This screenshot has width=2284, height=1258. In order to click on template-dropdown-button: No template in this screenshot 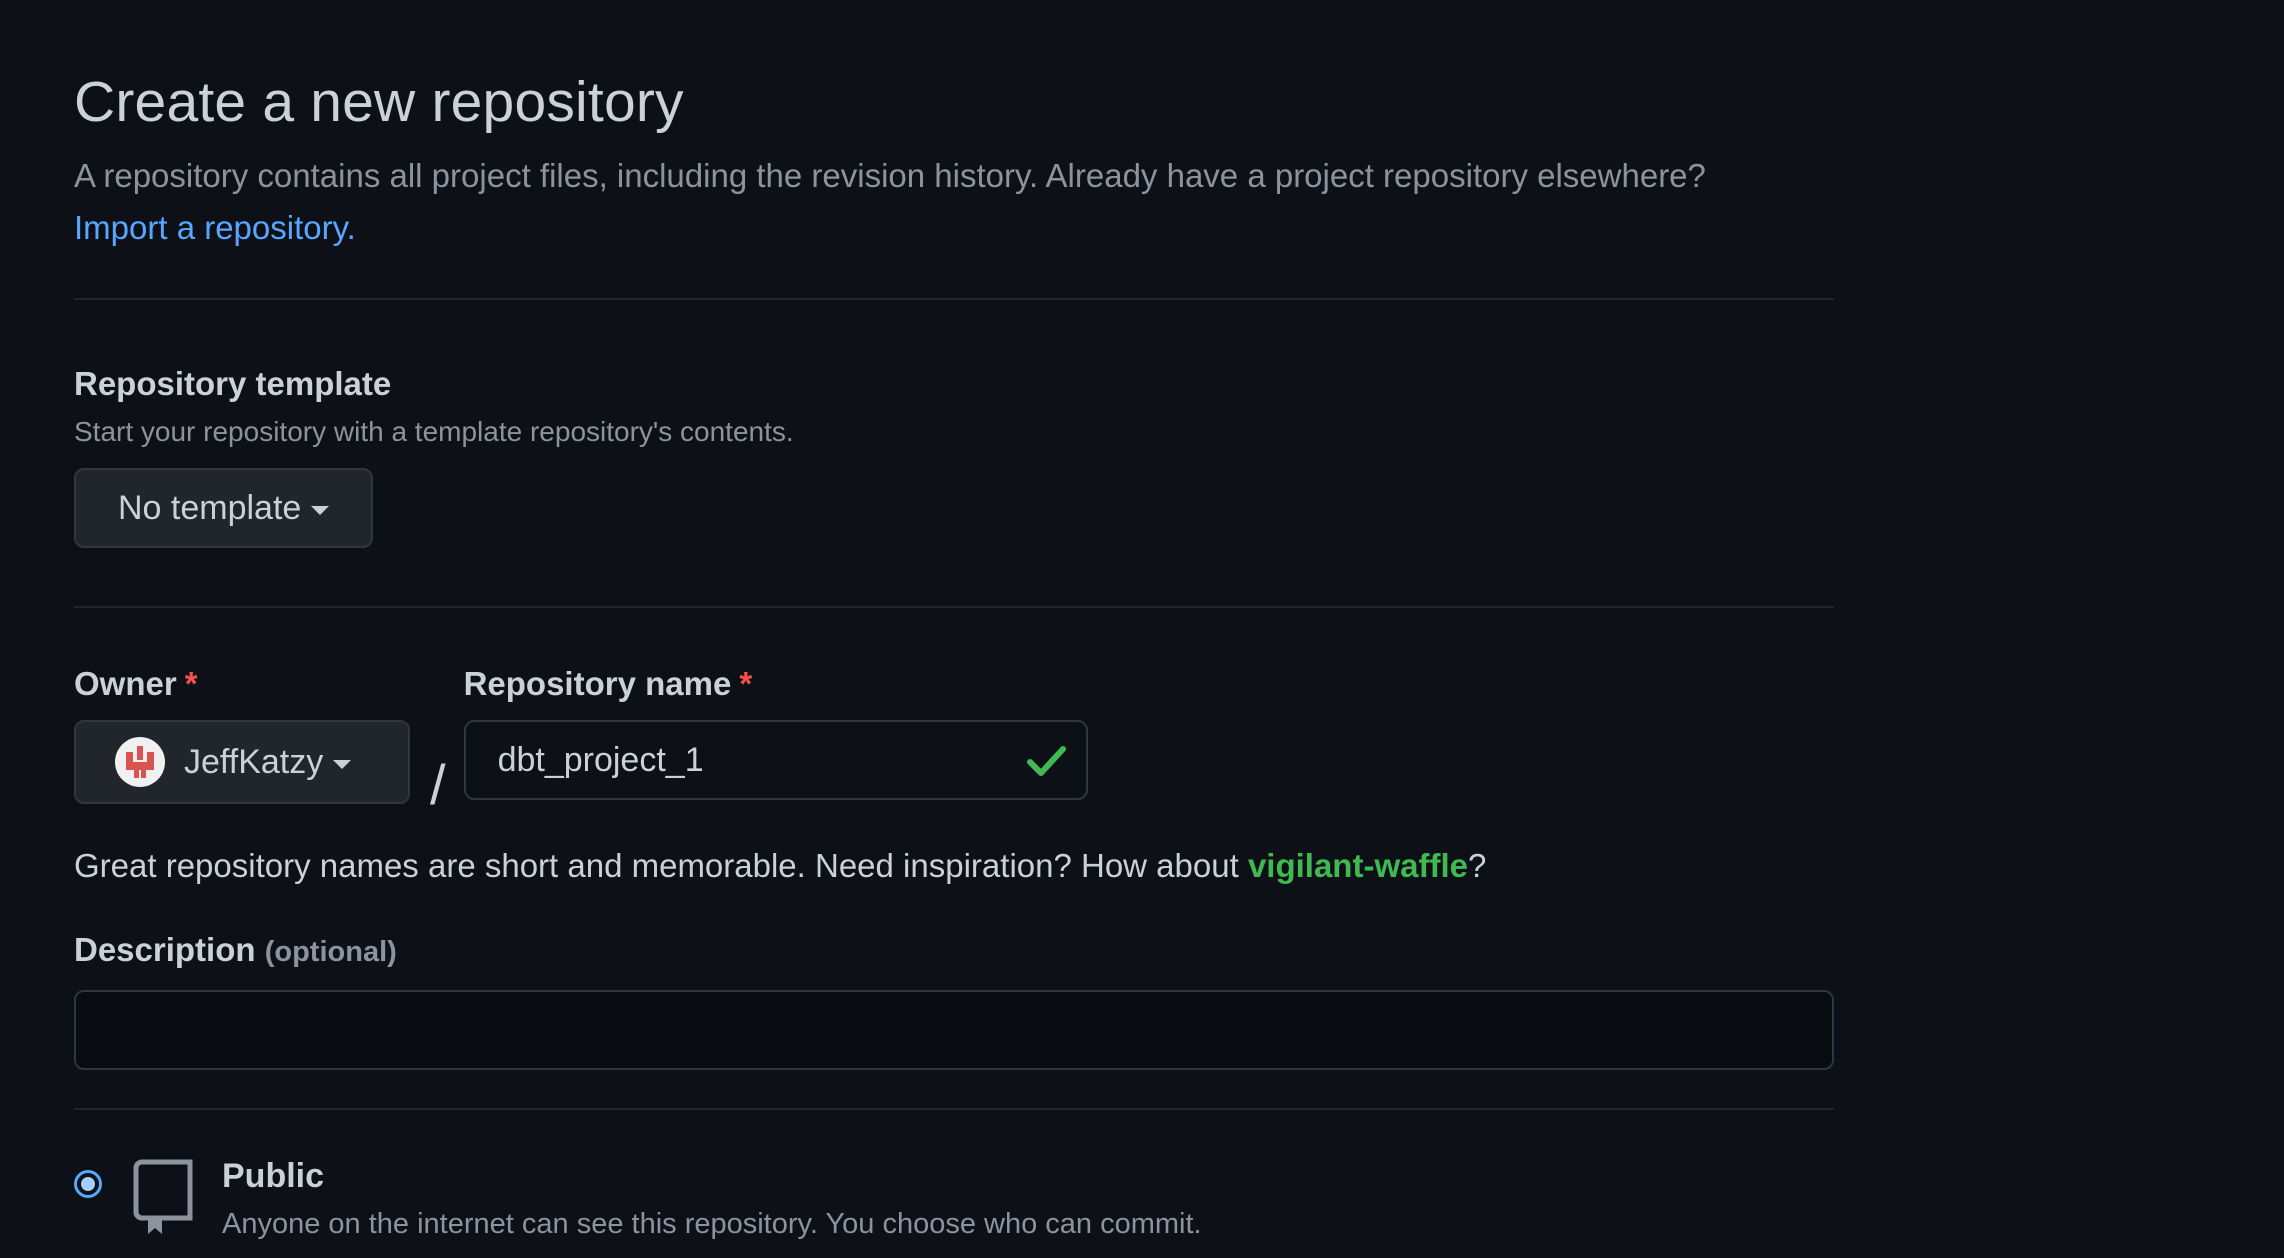, I will do `click(224, 508)`.